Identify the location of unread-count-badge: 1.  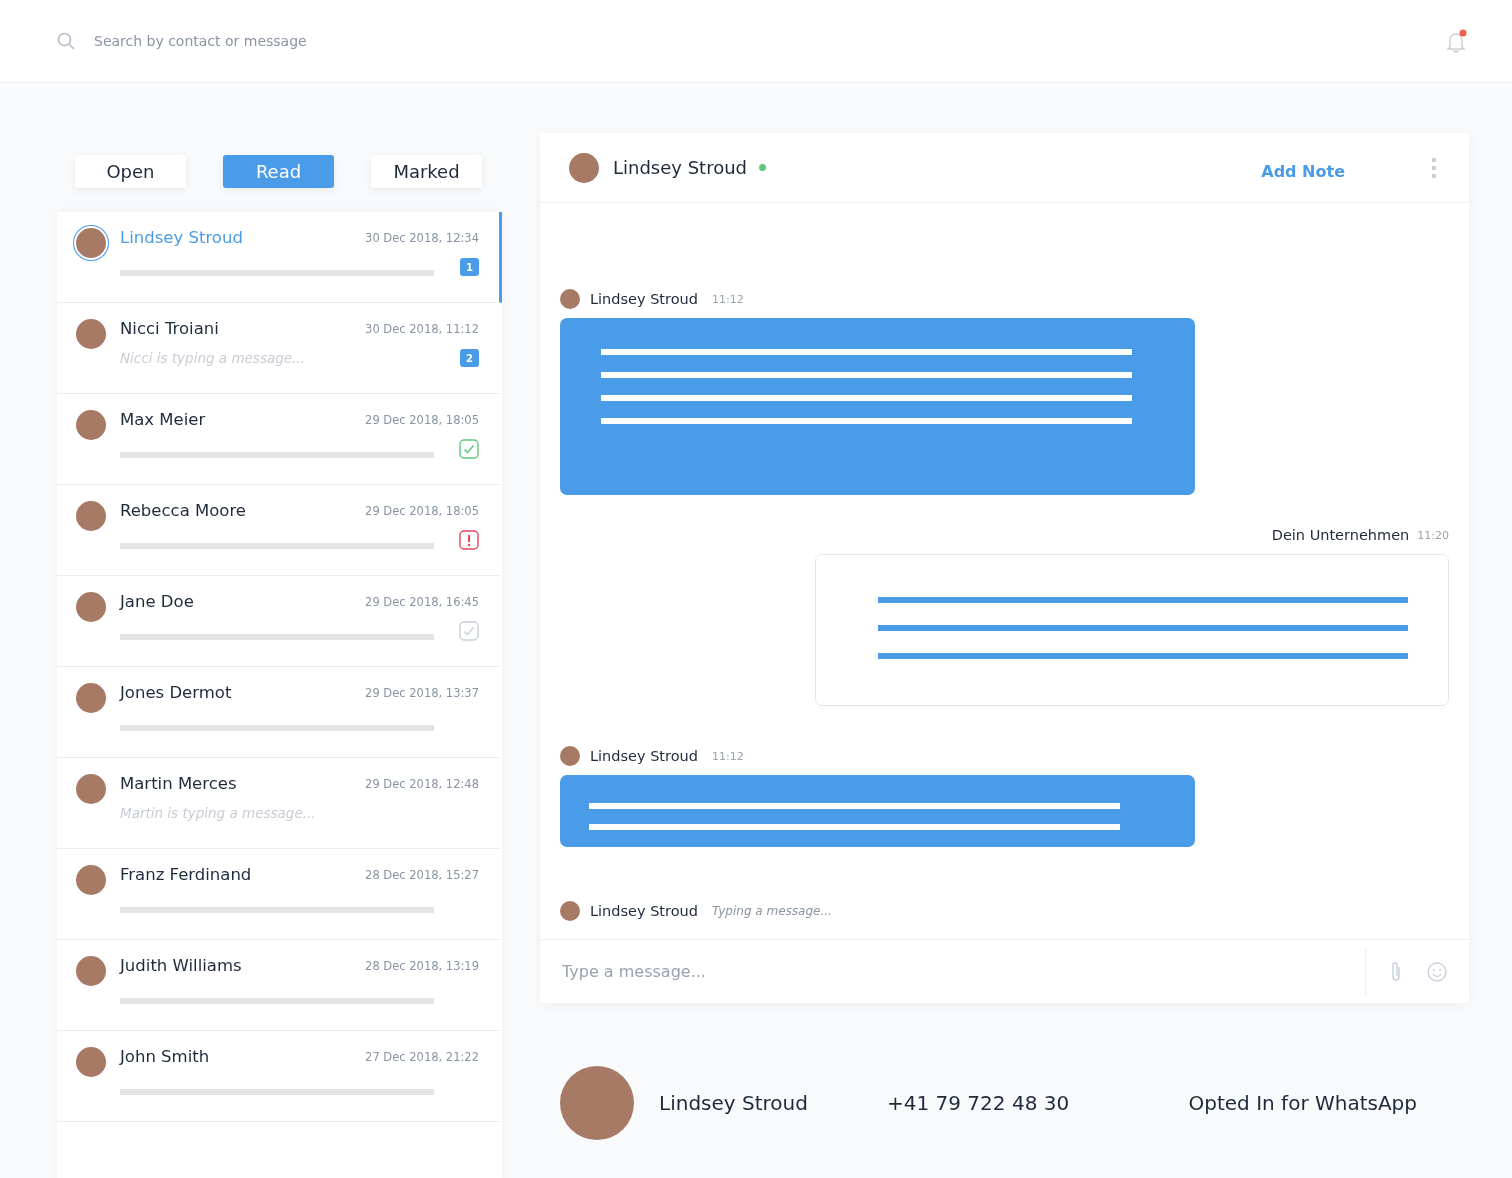
(469, 267).